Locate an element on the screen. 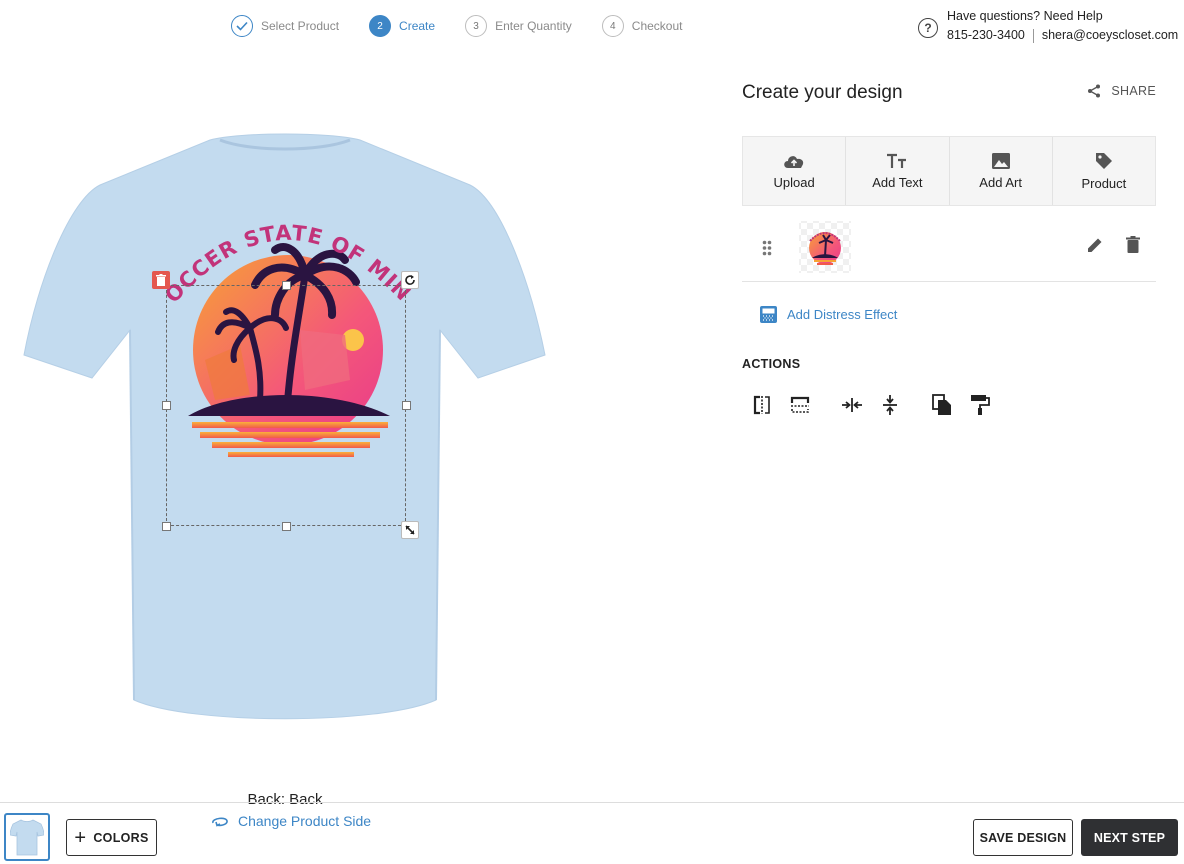 This screenshot has width=1184, height=864. pencil-icon is located at coordinates (1095, 245).